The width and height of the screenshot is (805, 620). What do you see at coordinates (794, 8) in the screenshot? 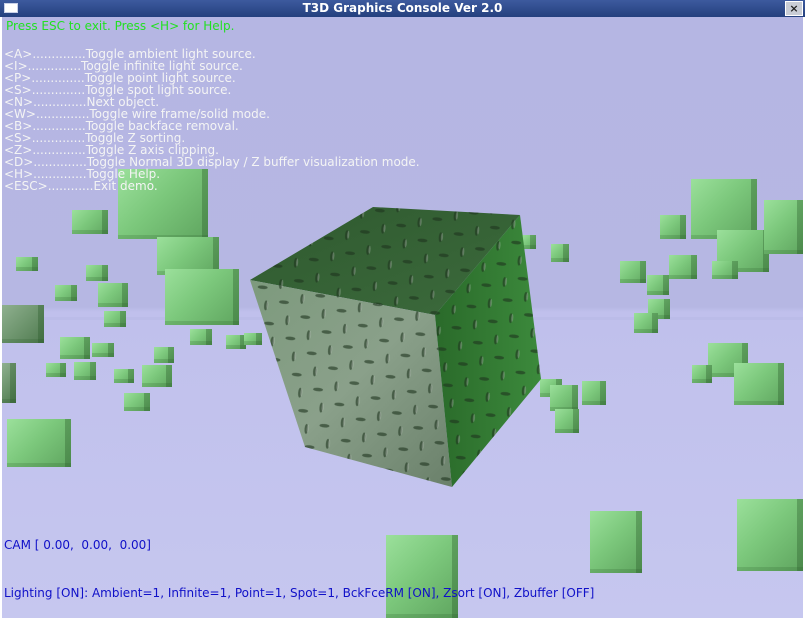
I see `close-button: ×` at bounding box center [794, 8].